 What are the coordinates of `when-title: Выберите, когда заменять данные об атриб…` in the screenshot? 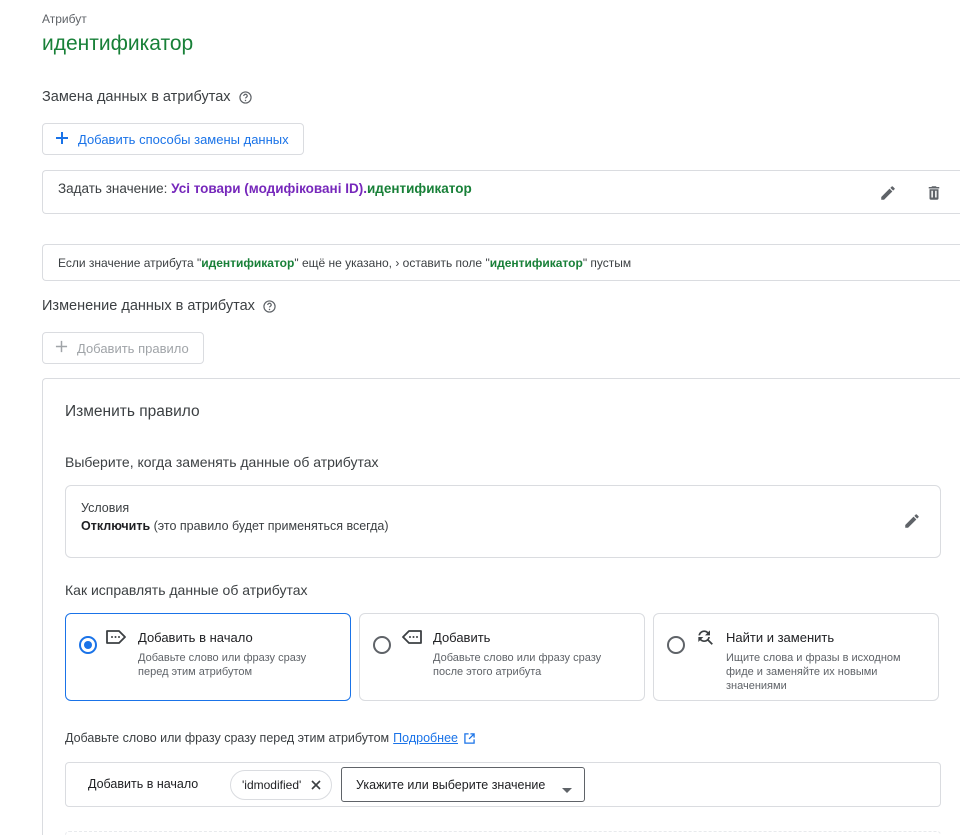 It's located at (222, 462).